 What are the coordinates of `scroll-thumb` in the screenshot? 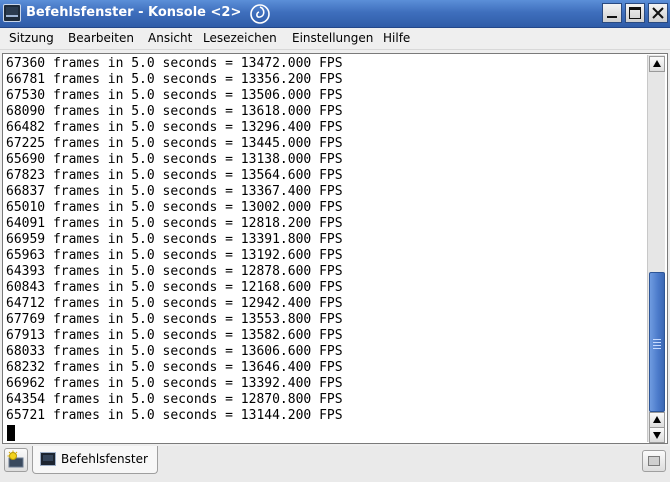 It's located at (657, 342).